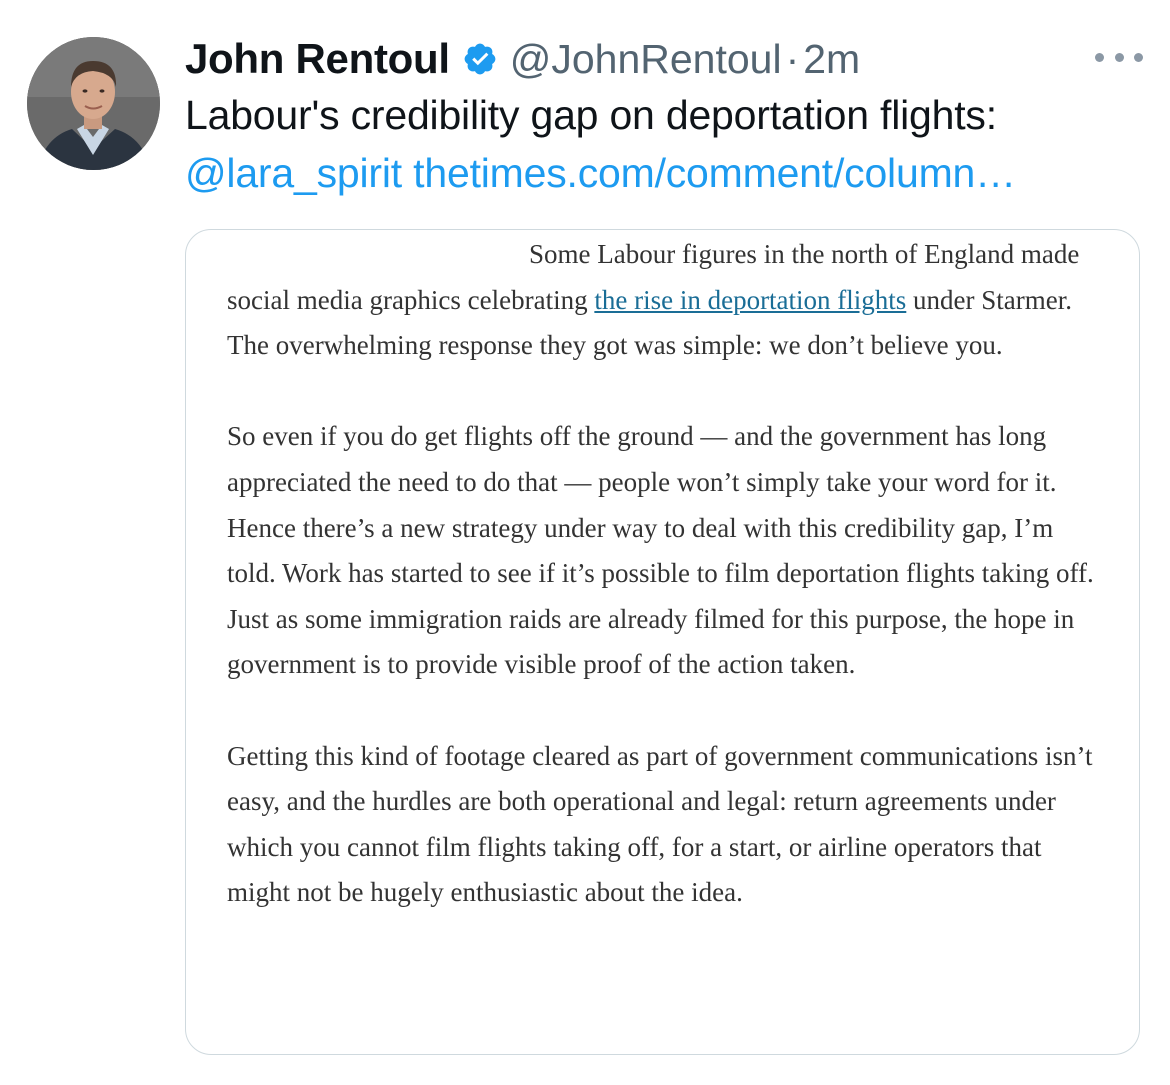 The image size is (1170, 1085). I want to click on more-options-icon, so click(1119, 57).